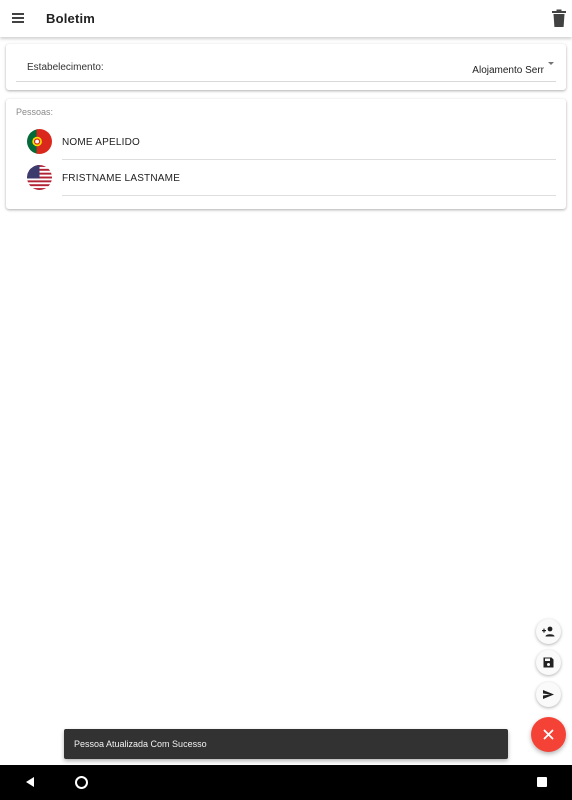  What do you see at coordinates (559, 18) in the screenshot?
I see `trash-icon` at bounding box center [559, 18].